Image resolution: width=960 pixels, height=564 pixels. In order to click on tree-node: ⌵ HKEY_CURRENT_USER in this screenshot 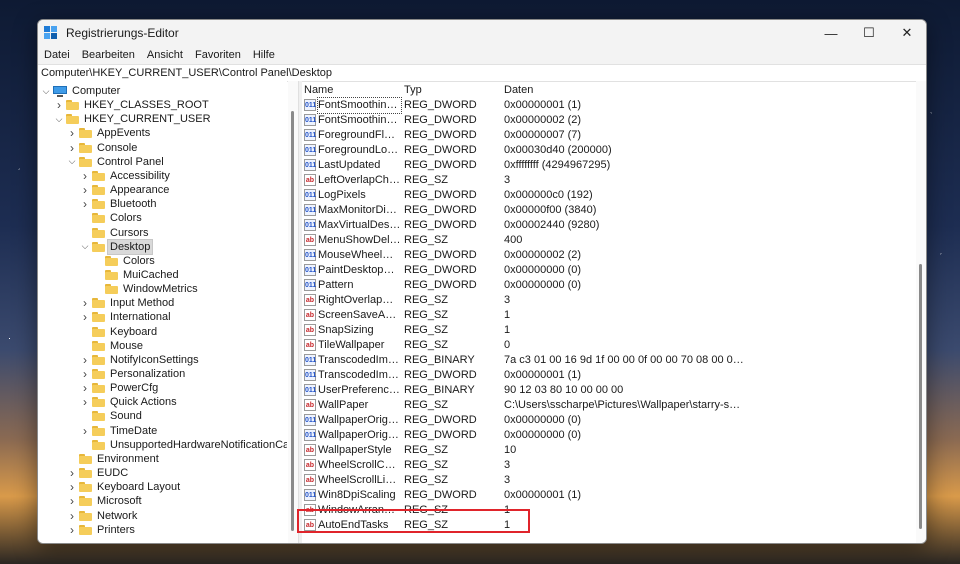, I will do `click(133, 119)`.